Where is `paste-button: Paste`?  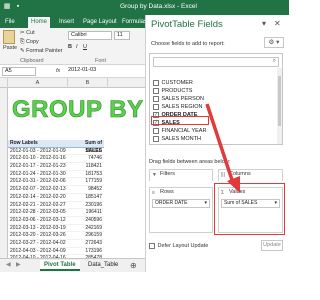
paste-button: Paste is located at coordinates (10, 48).